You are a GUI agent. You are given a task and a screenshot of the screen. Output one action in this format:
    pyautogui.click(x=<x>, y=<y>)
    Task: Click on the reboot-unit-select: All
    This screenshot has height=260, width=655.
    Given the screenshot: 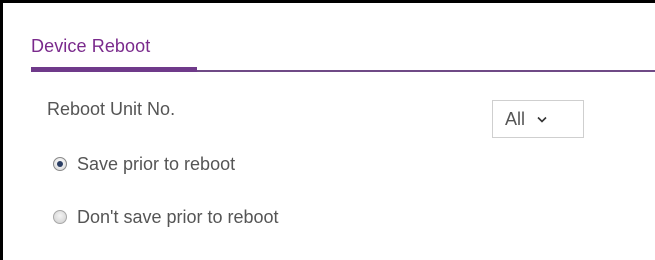 What is the action you would take?
    pyautogui.click(x=538, y=119)
    